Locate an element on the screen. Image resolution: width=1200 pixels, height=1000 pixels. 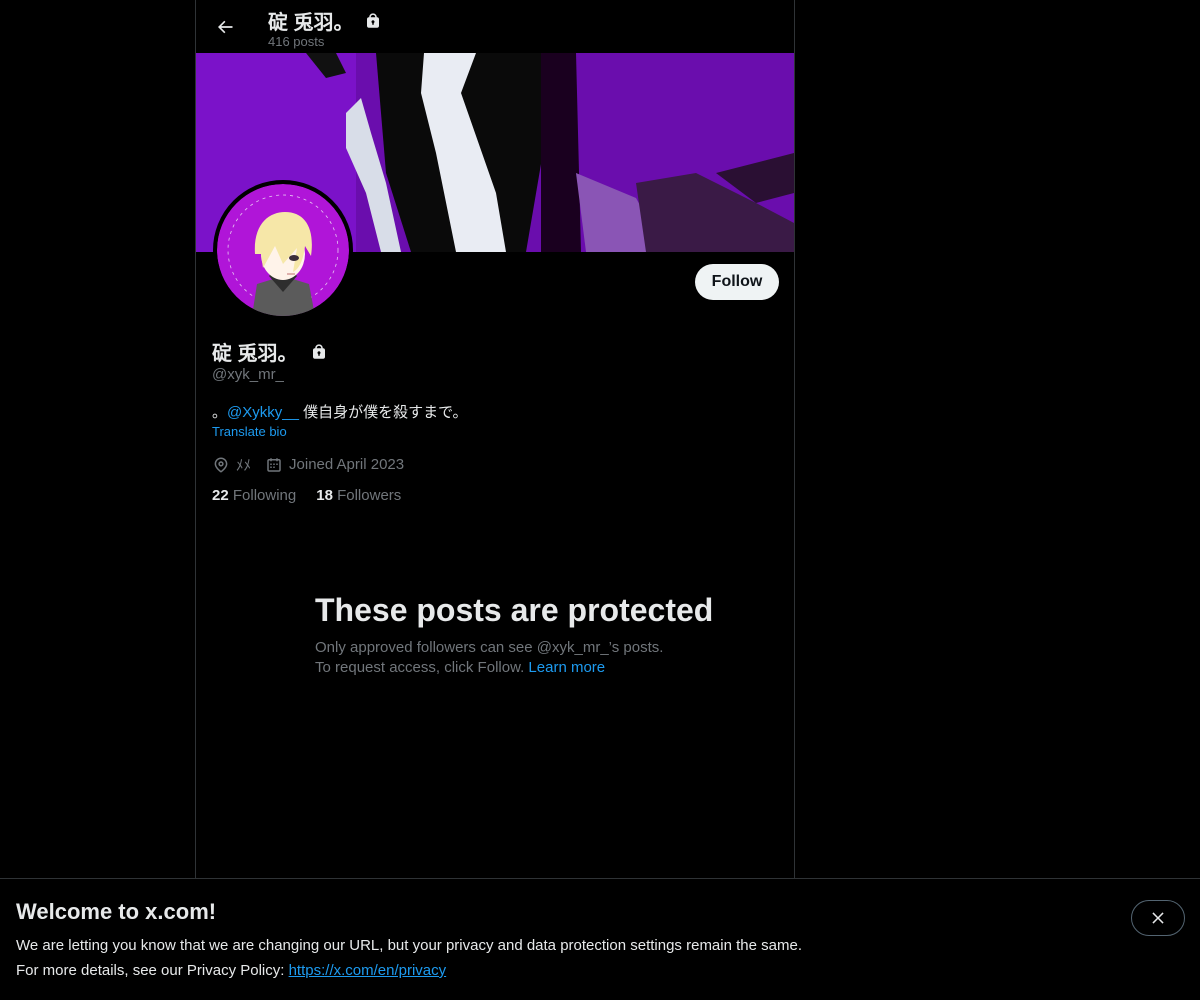
profile-name: 碇 兎羽。 is located at coordinates (270, 351).